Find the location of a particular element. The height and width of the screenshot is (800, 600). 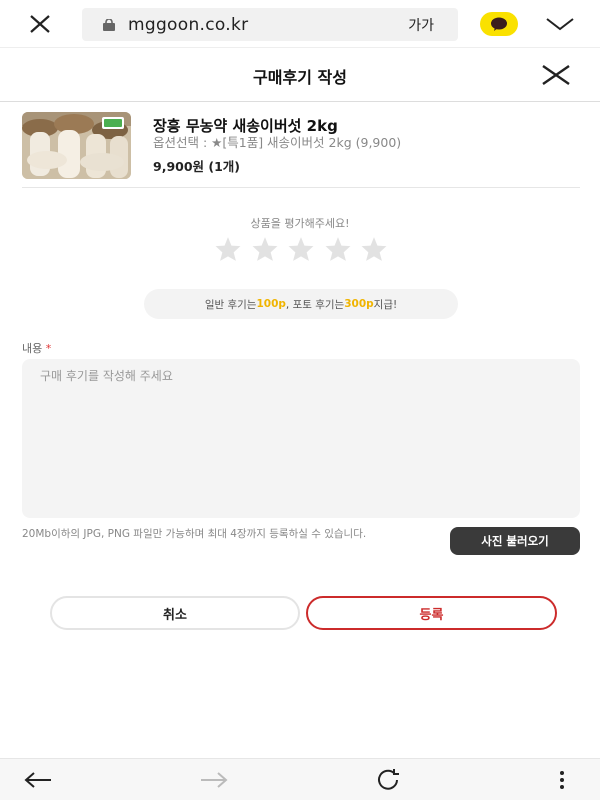

points-notice-prefix: 일반 후기는 is located at coordinates (230, 304).